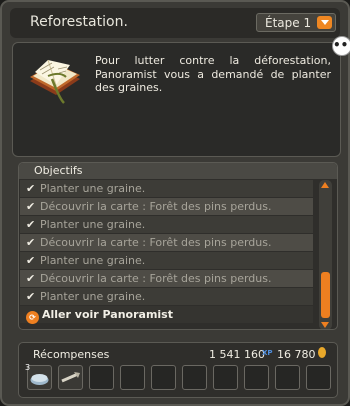  Describe the element at coordinates (322, 352) in the screenshot. I see `kamas-icon` at that location.